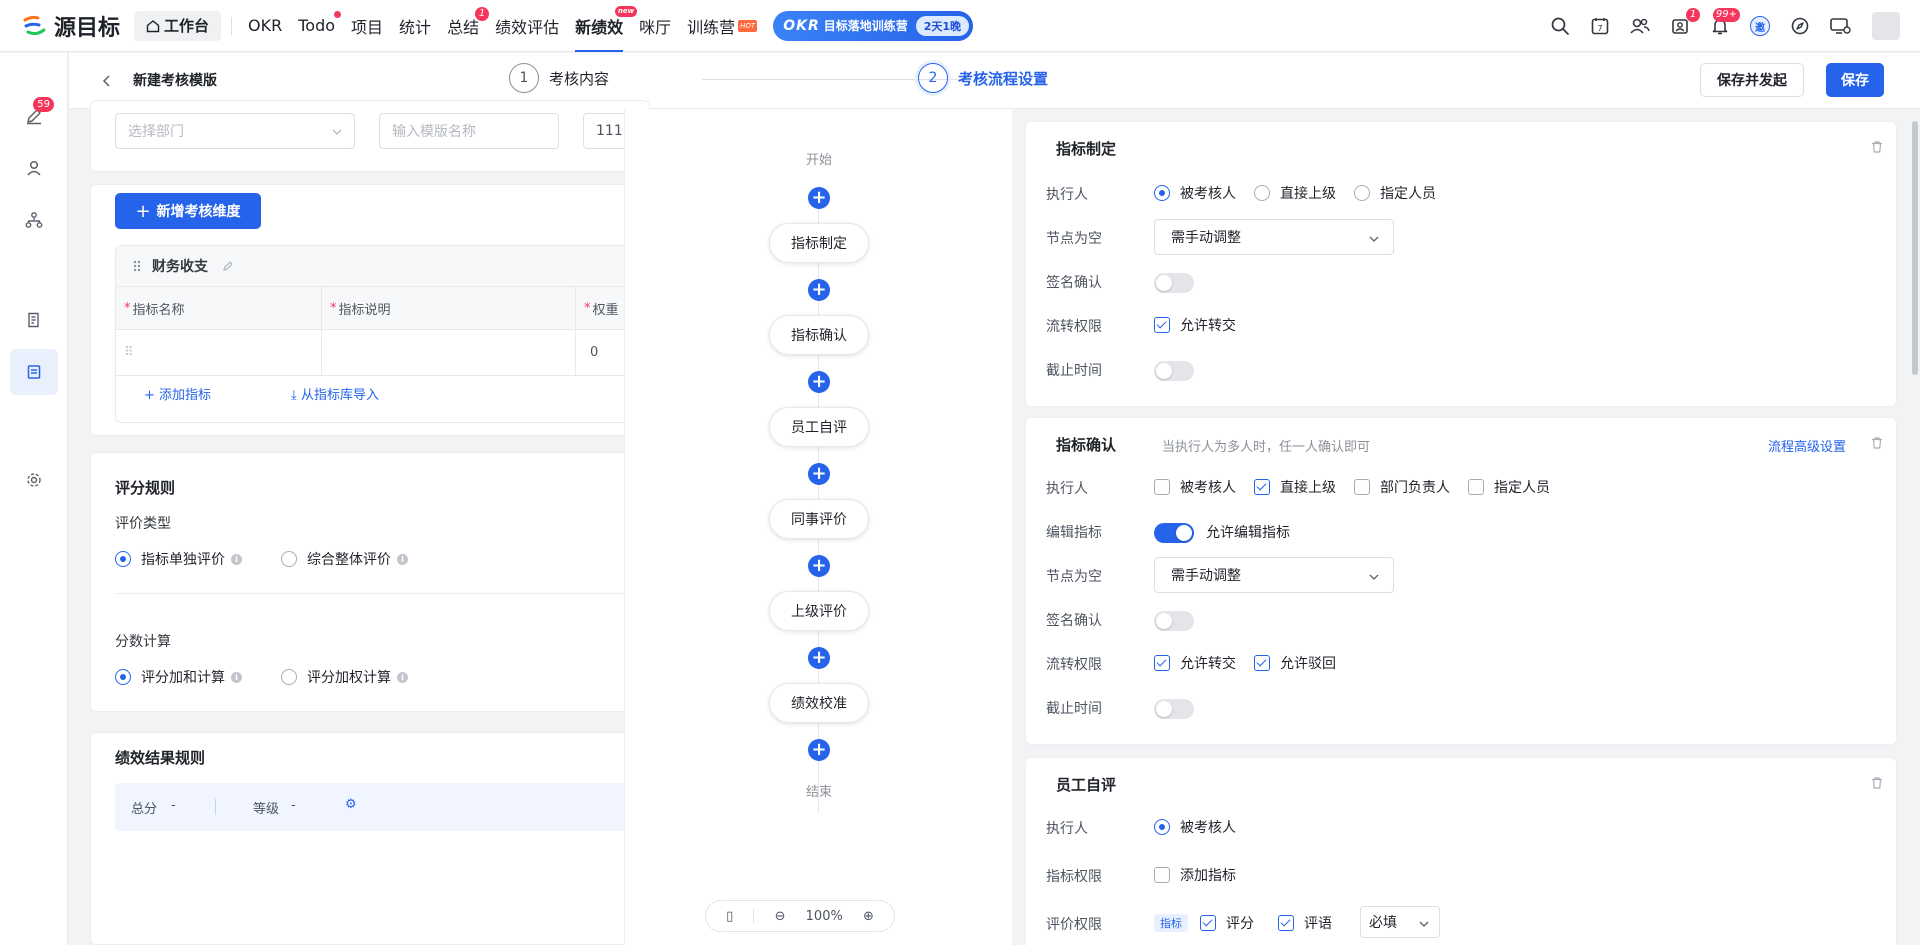 The width and height of the screenshot is (1920, 945). I want to click on user-avatar, so click(1886, 26).